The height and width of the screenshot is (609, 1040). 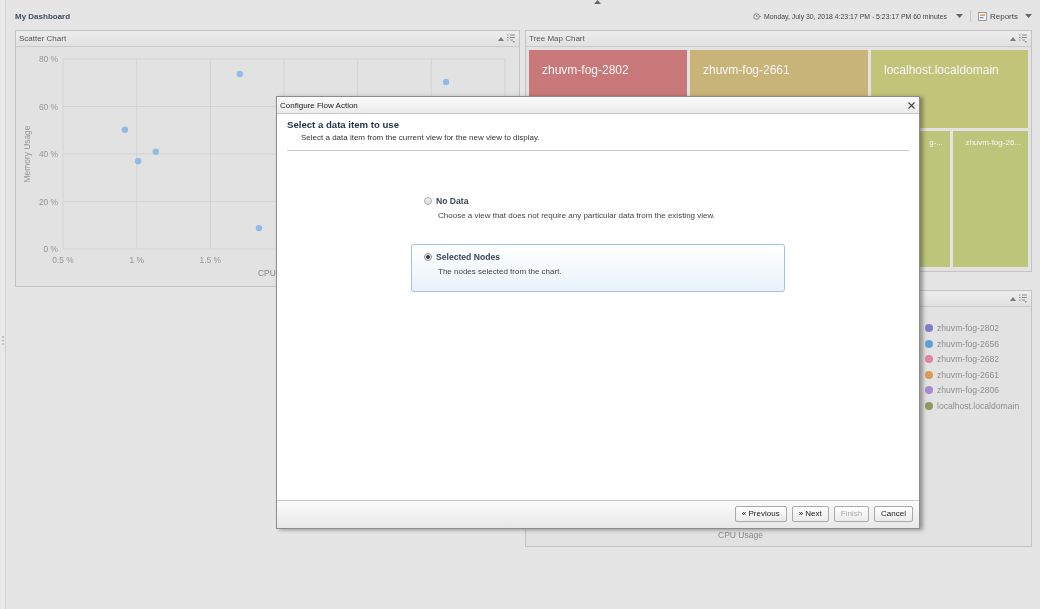 I want to click on legend-label: zhuvm-fog-2656, so click(x=968, y=343).